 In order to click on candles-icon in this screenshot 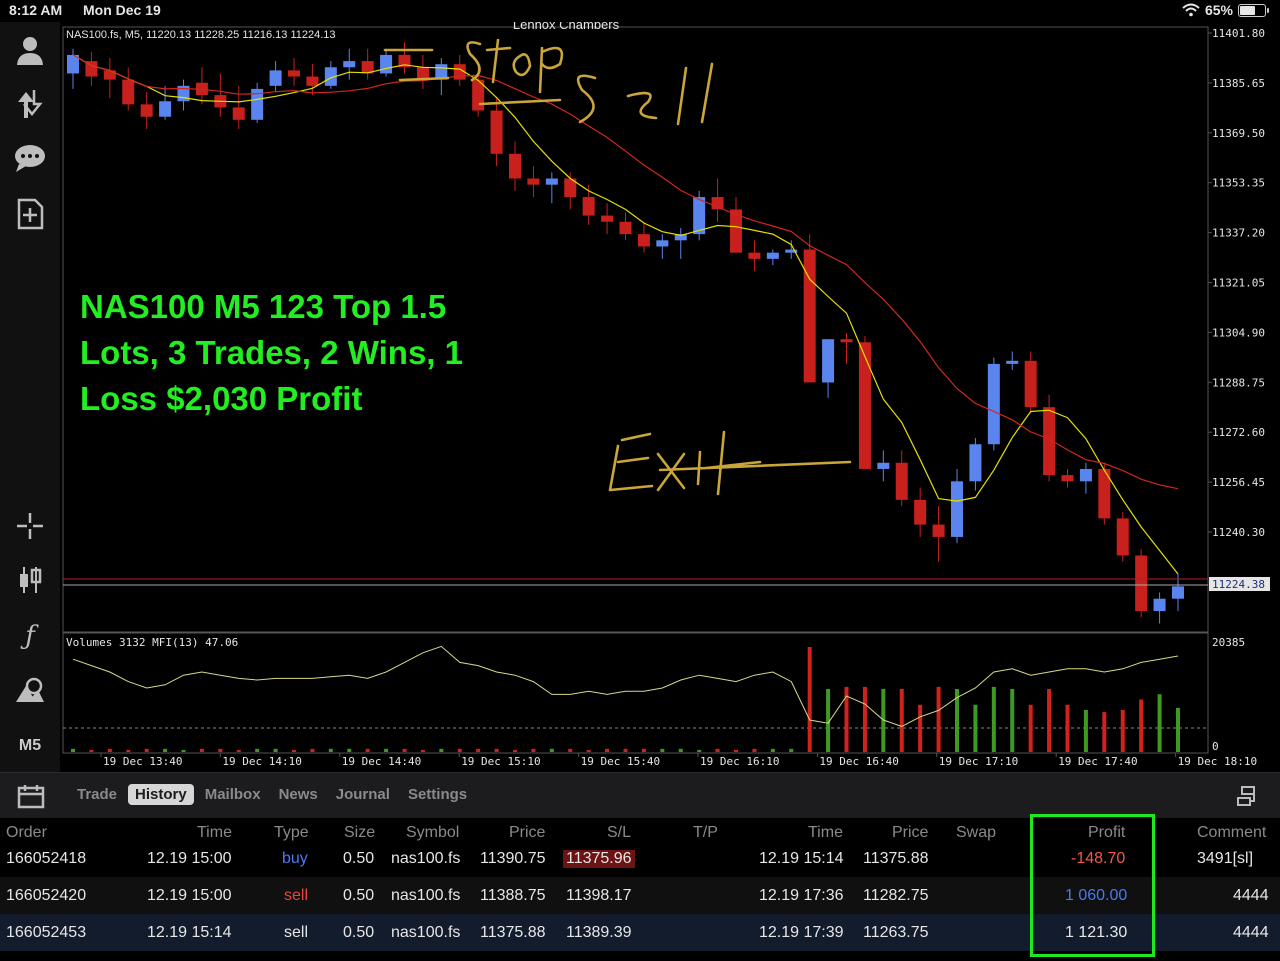, I will do `click(30, 580)`.